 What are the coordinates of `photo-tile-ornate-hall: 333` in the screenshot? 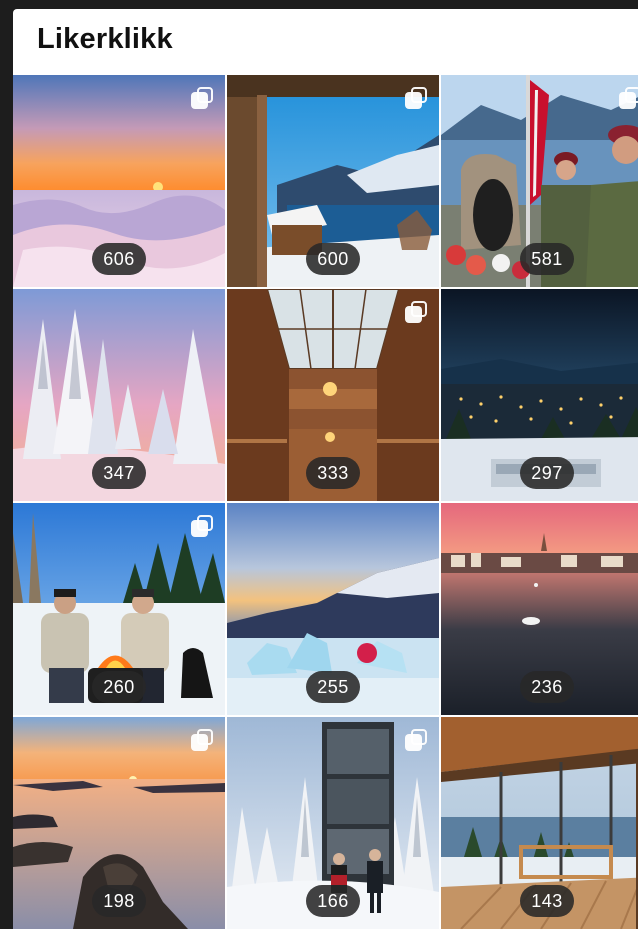 It's located at (333, 395).